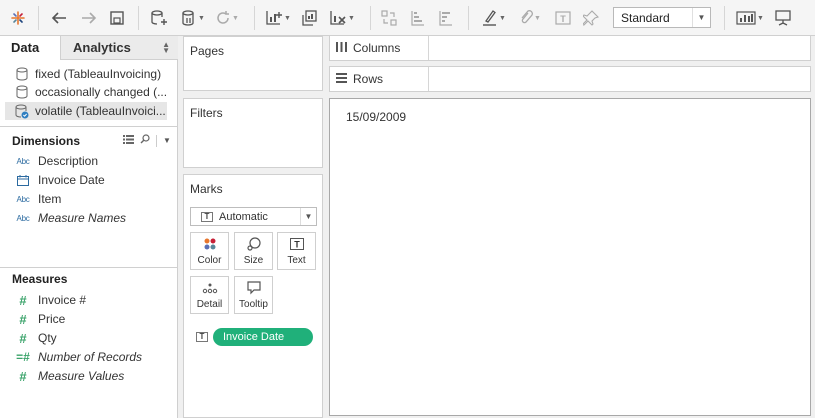 Image resolution: width=815 pixels, height=418 pixels. Describe the element at coordinates (342, 18) in the screenshot. I see `clear-sheet-icon: ▼` at that location.